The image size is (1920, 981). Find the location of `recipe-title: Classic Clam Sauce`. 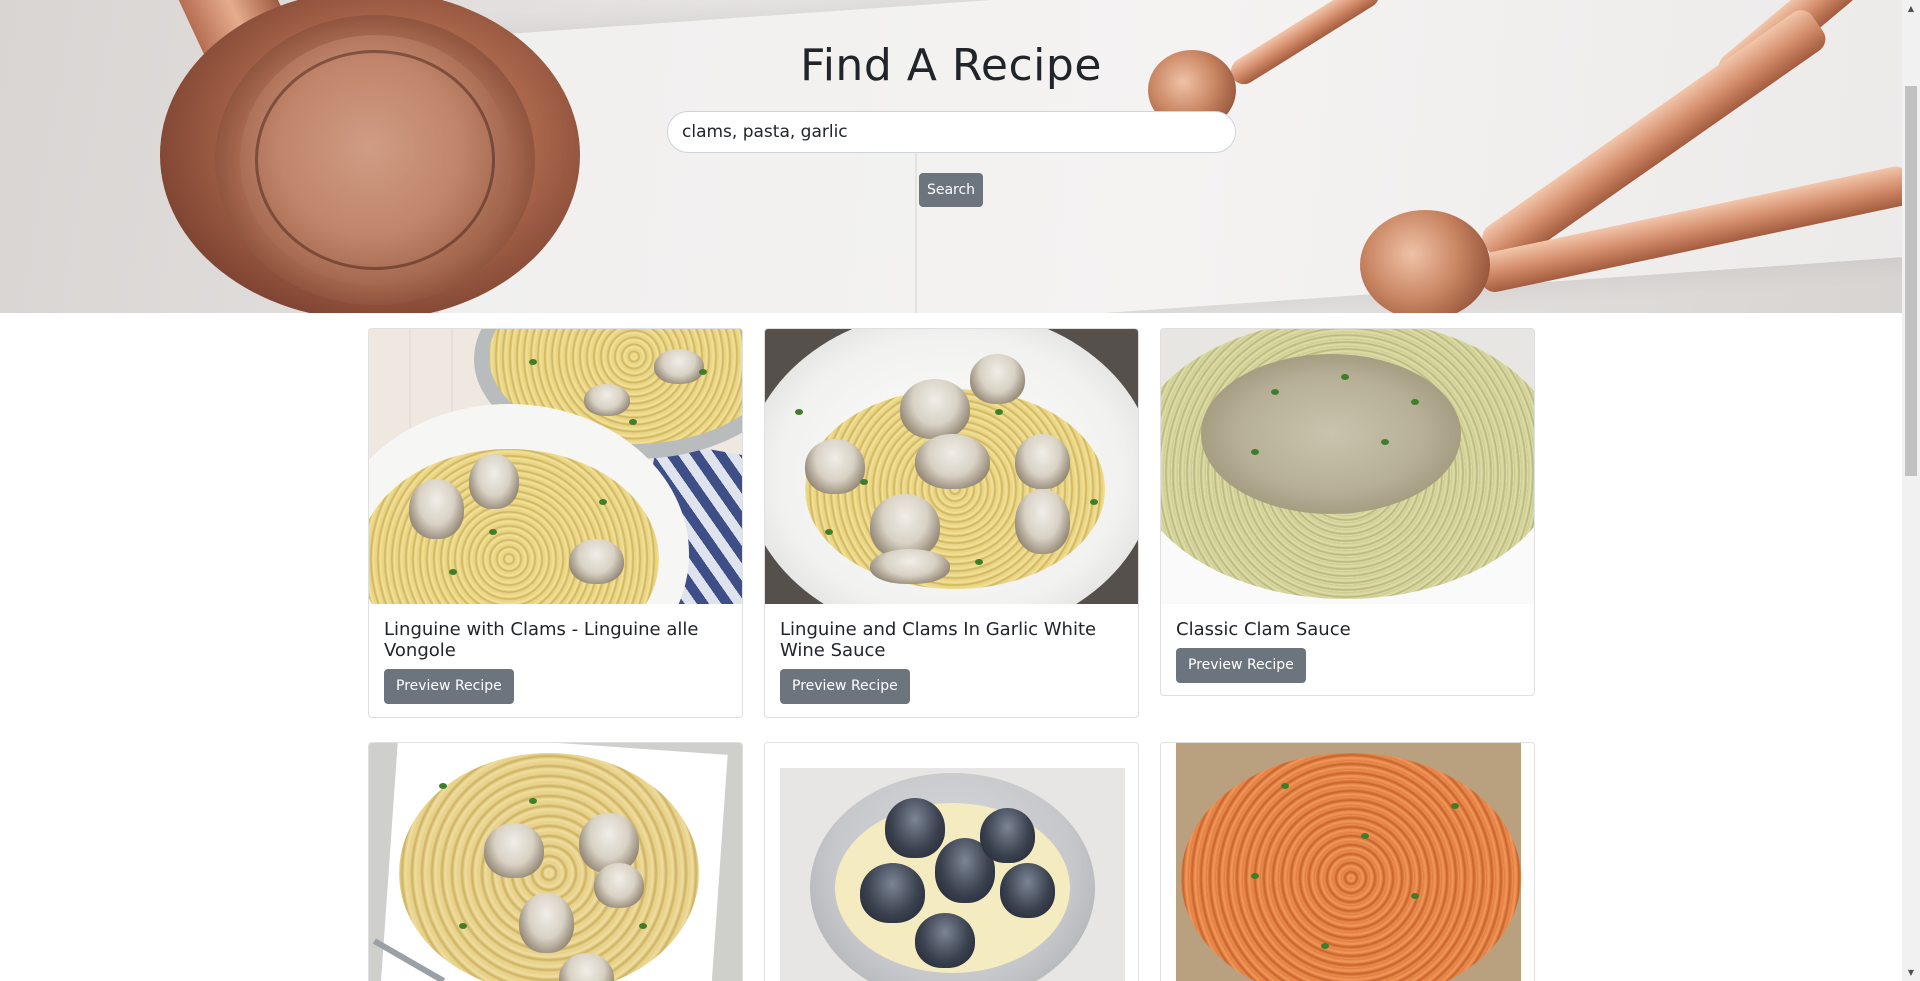

recipe-title: Classic Clam Sauce is located at coordinates (1347, 629).